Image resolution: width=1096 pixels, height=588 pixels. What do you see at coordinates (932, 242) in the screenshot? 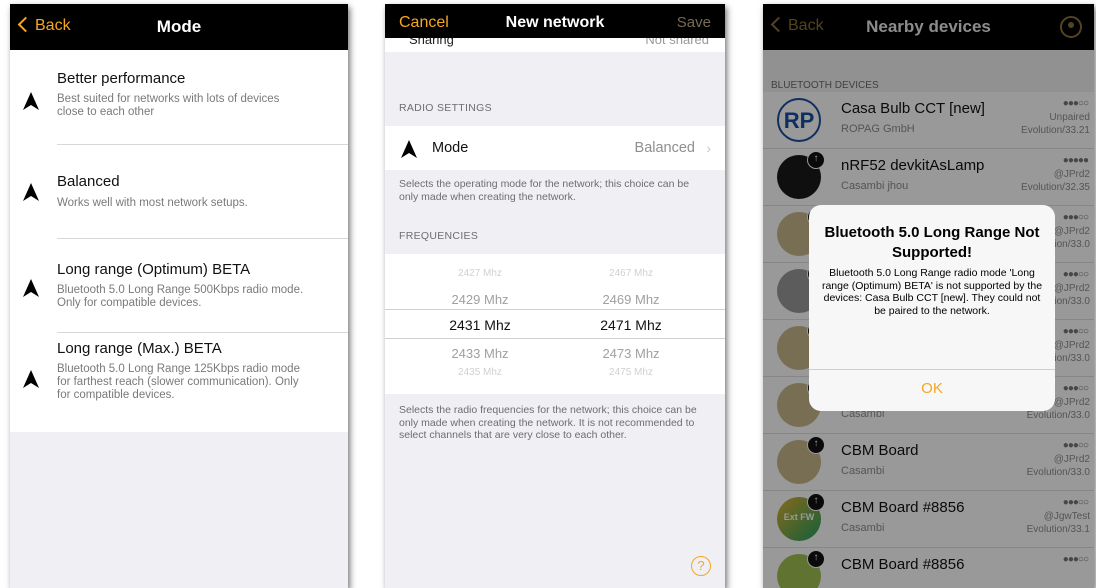
I see `alert-title: Bluetooth 5.0 Long Range Not Supported!` at bounding box center [932, 242].